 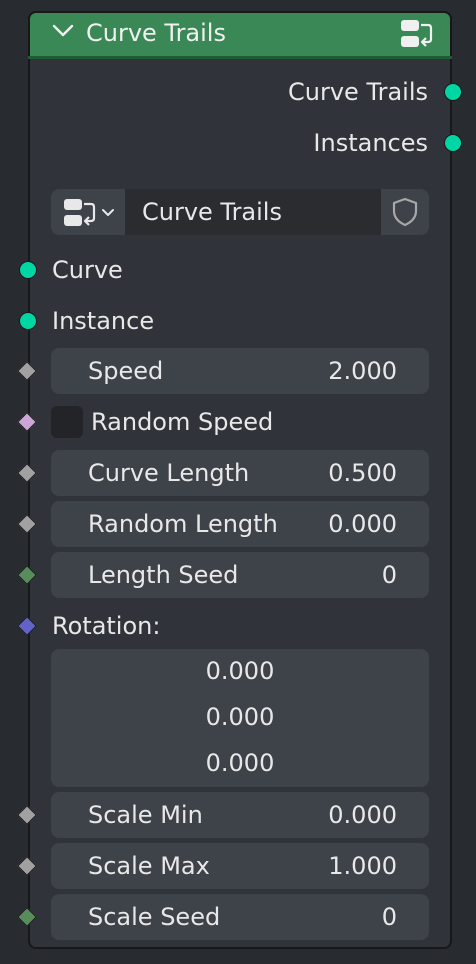 What do you see at coordinates (240, 866) in the screenshot?
I see `scale-max-field: Scale Max 1.000` at bounding box center [240, 866].